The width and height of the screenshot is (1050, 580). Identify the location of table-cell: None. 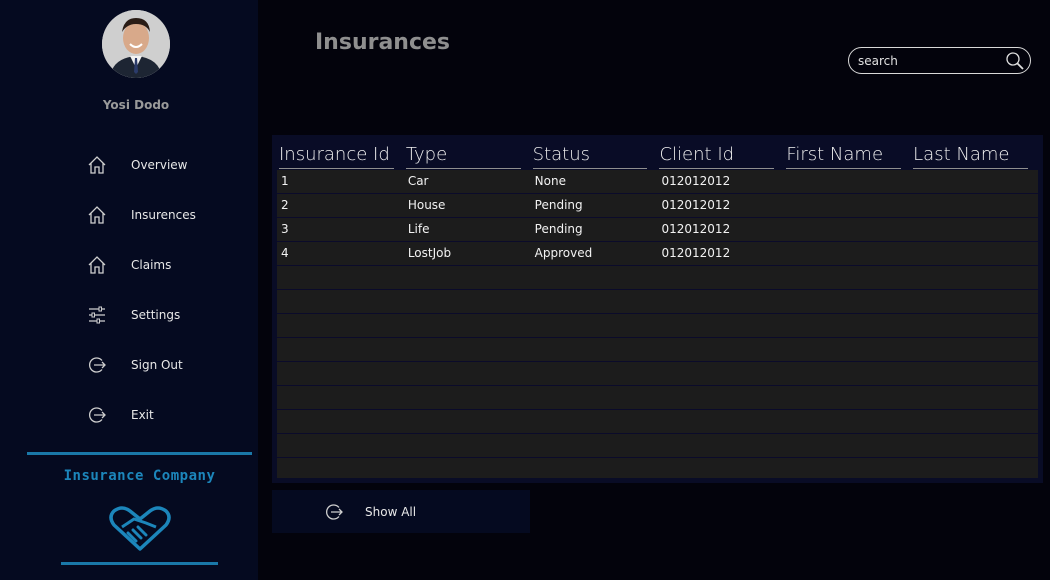
(550, 181).